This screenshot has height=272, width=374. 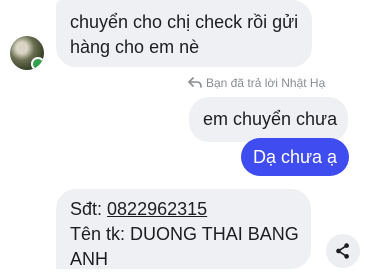 What do you see at coordinates (27, 53) in the screenshot?
I see `avatar` at bounding box center [27, 53].